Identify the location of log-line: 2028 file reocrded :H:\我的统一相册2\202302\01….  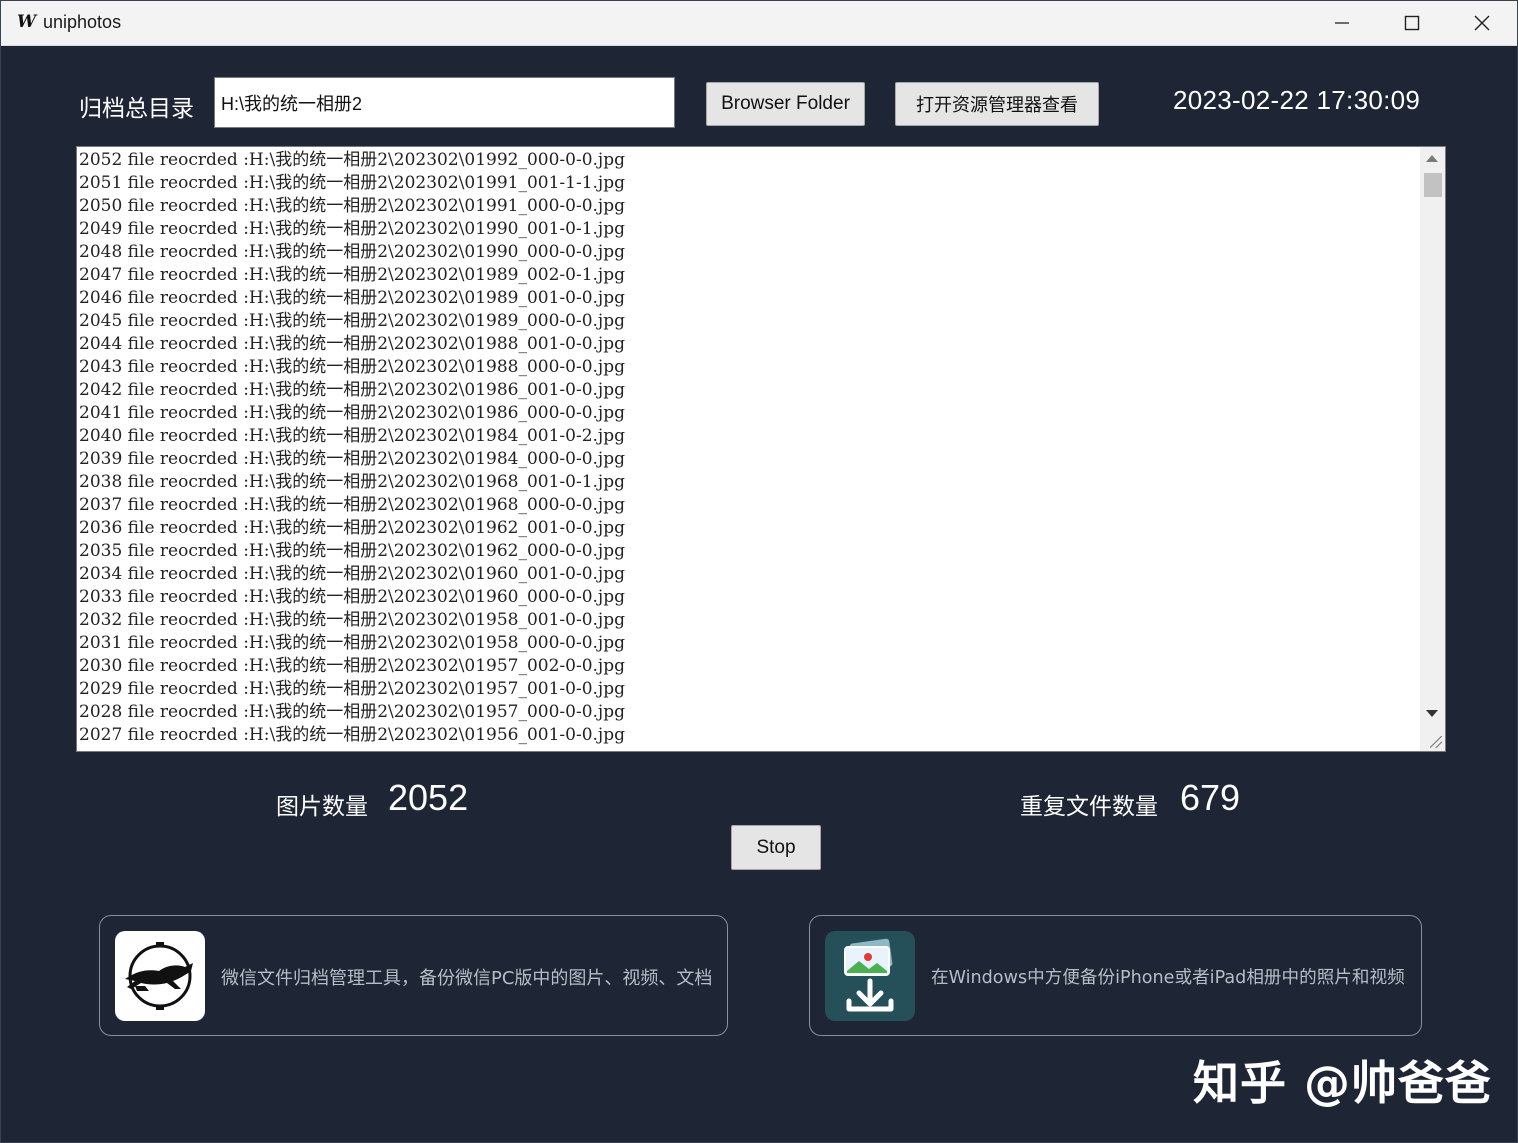
(352, 712).